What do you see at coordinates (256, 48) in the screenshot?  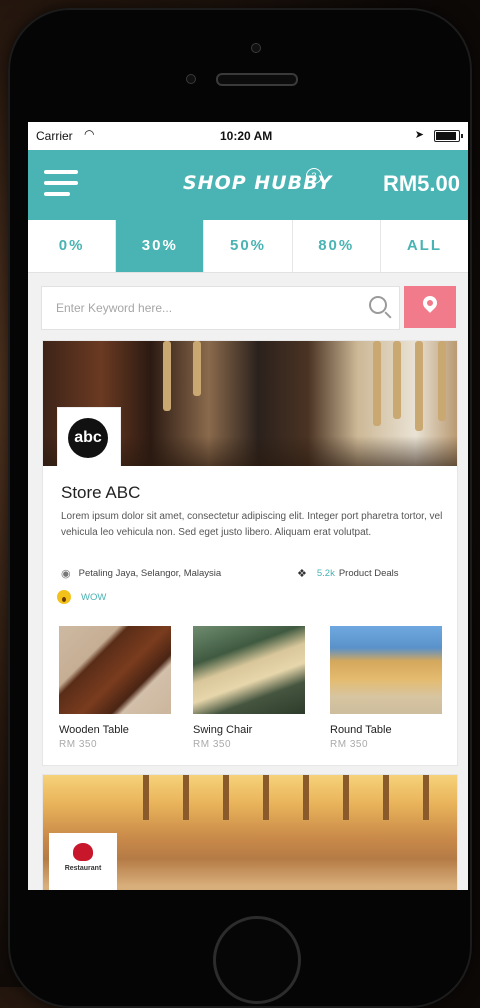 I see `front-camera` at bounding box center [256, 48].